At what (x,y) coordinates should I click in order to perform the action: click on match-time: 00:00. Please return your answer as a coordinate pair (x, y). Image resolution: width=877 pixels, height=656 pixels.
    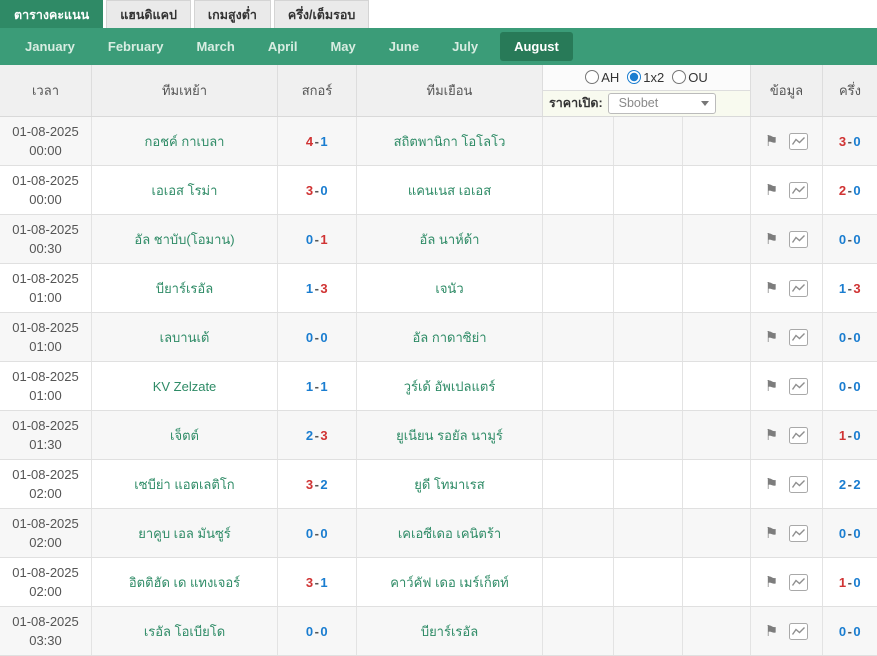
    Looking at the image, I should click on (45, 199).